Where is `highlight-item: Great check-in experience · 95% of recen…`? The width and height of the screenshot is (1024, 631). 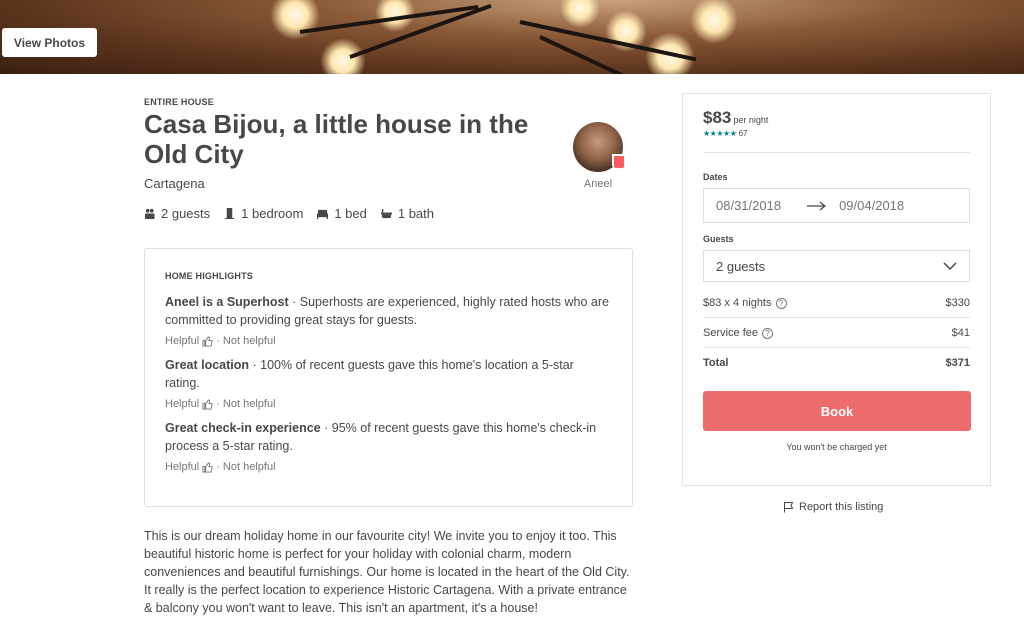 highlight-item: Great check-in experience · 95% of recen… is located at coordinates (388, 446).